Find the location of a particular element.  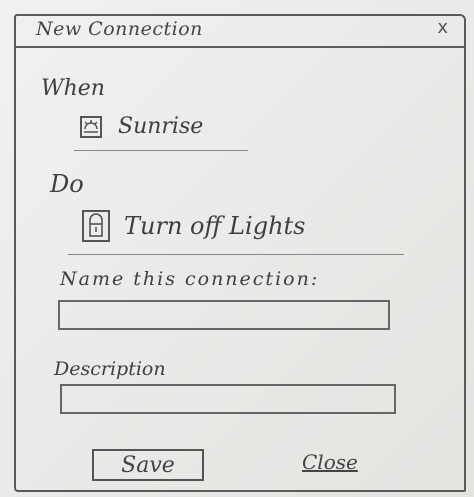

sunrise-icon is located at coordinates (91, 127).